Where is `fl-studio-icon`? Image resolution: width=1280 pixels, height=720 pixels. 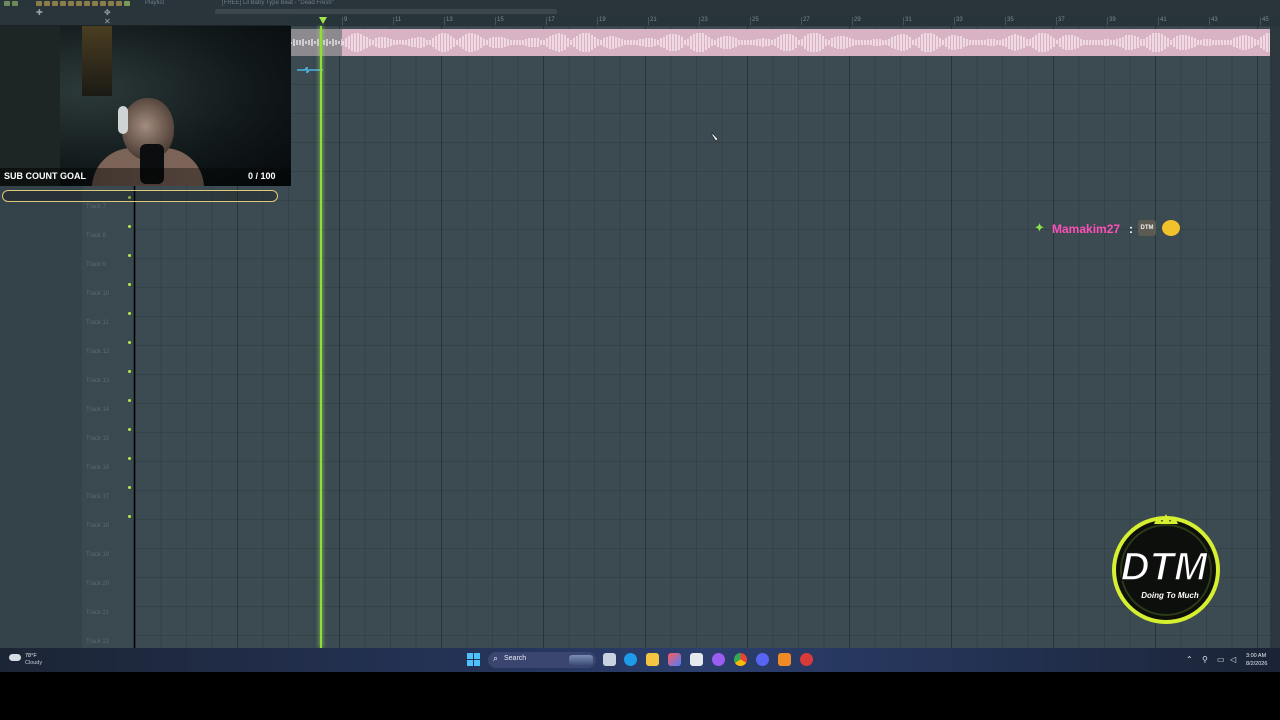 fl-studio-icon is located at coordinates (784, 659).